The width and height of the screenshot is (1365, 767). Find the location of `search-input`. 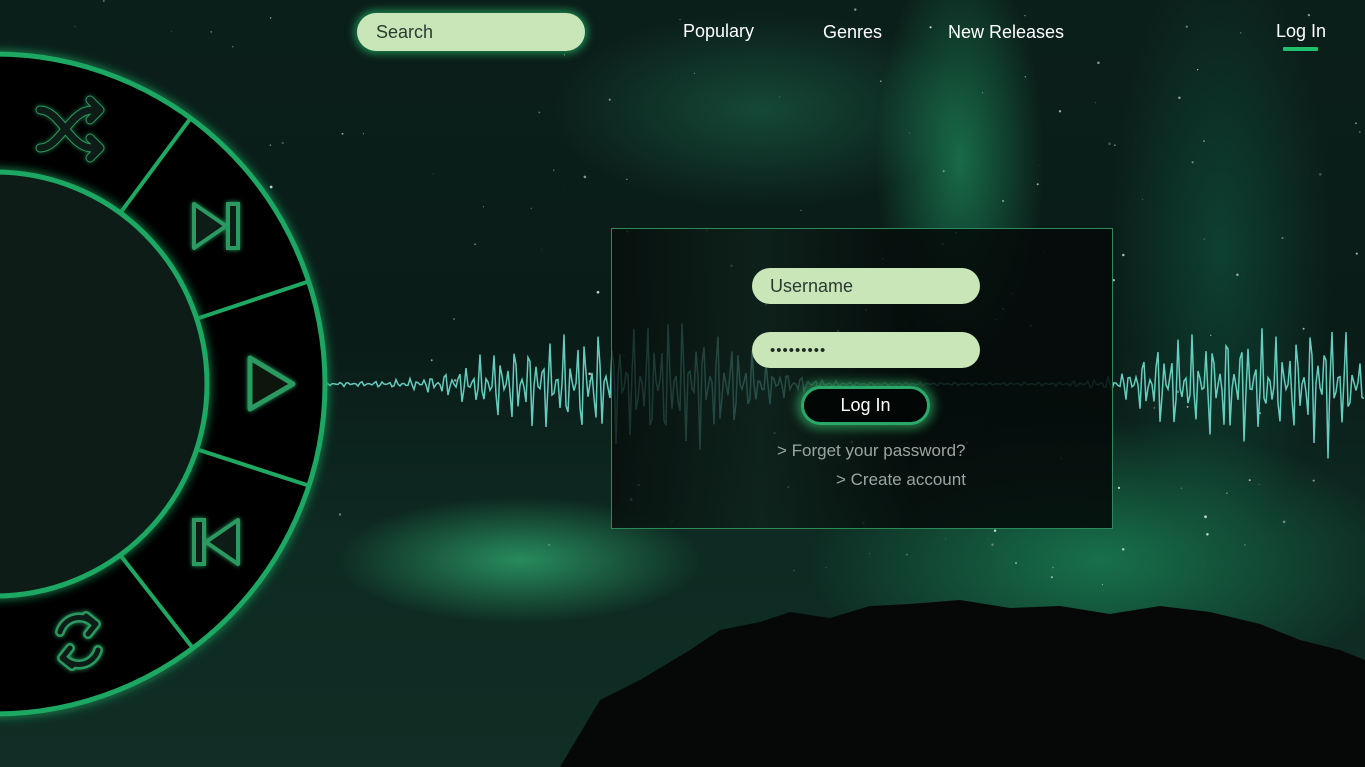

search-input is located at coordinates (471, 32).